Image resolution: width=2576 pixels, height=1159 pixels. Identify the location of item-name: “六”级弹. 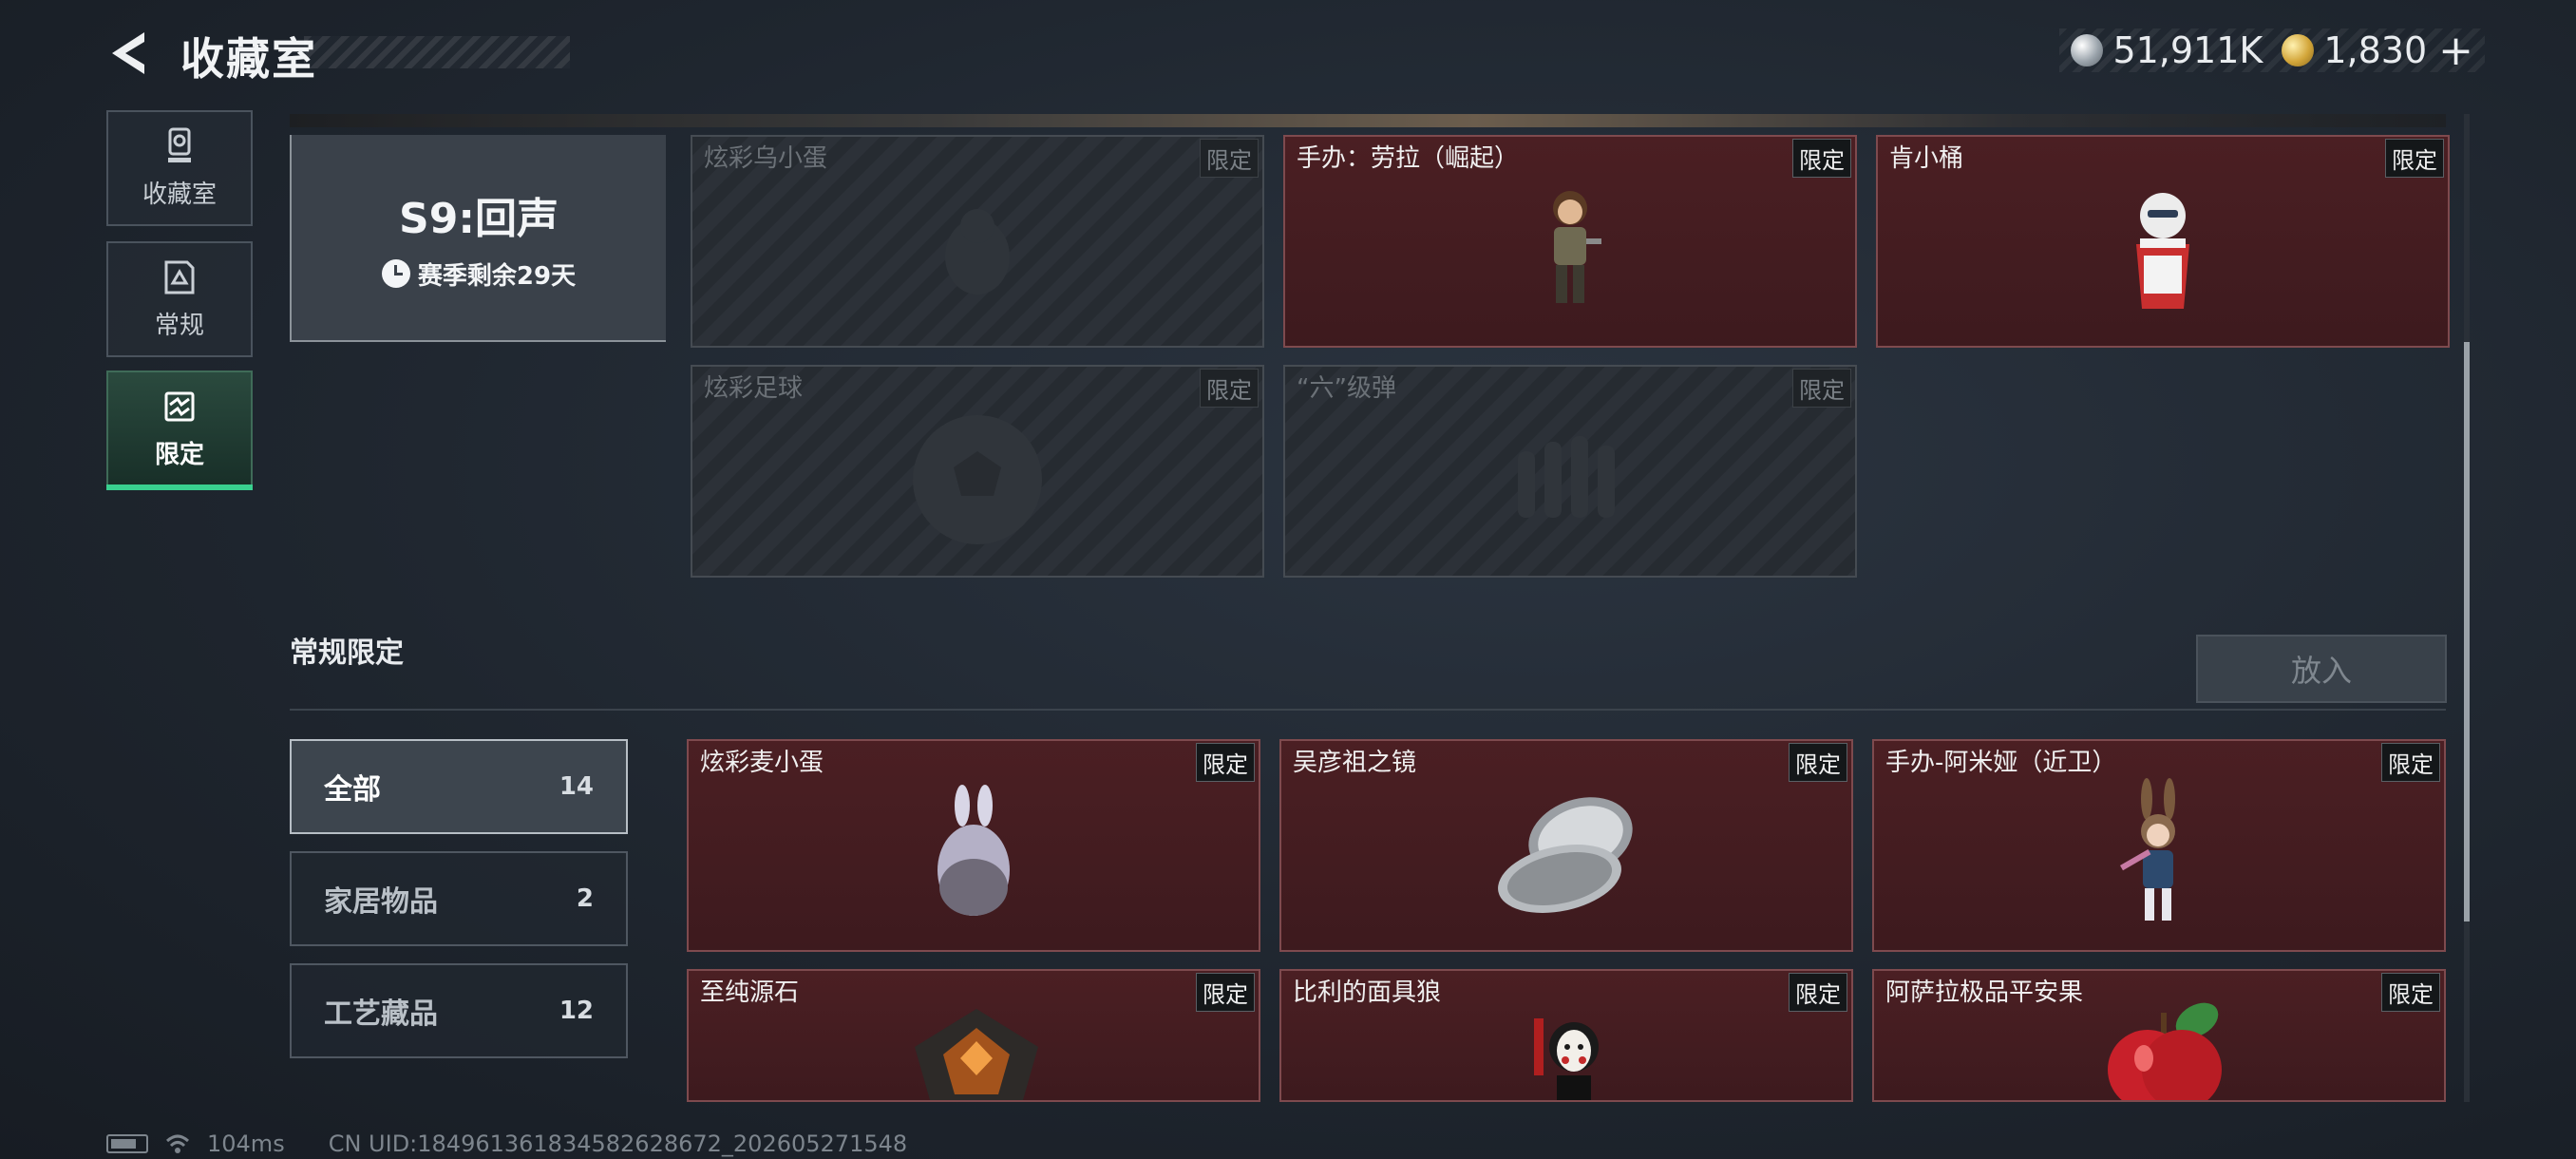
(1346, 388).